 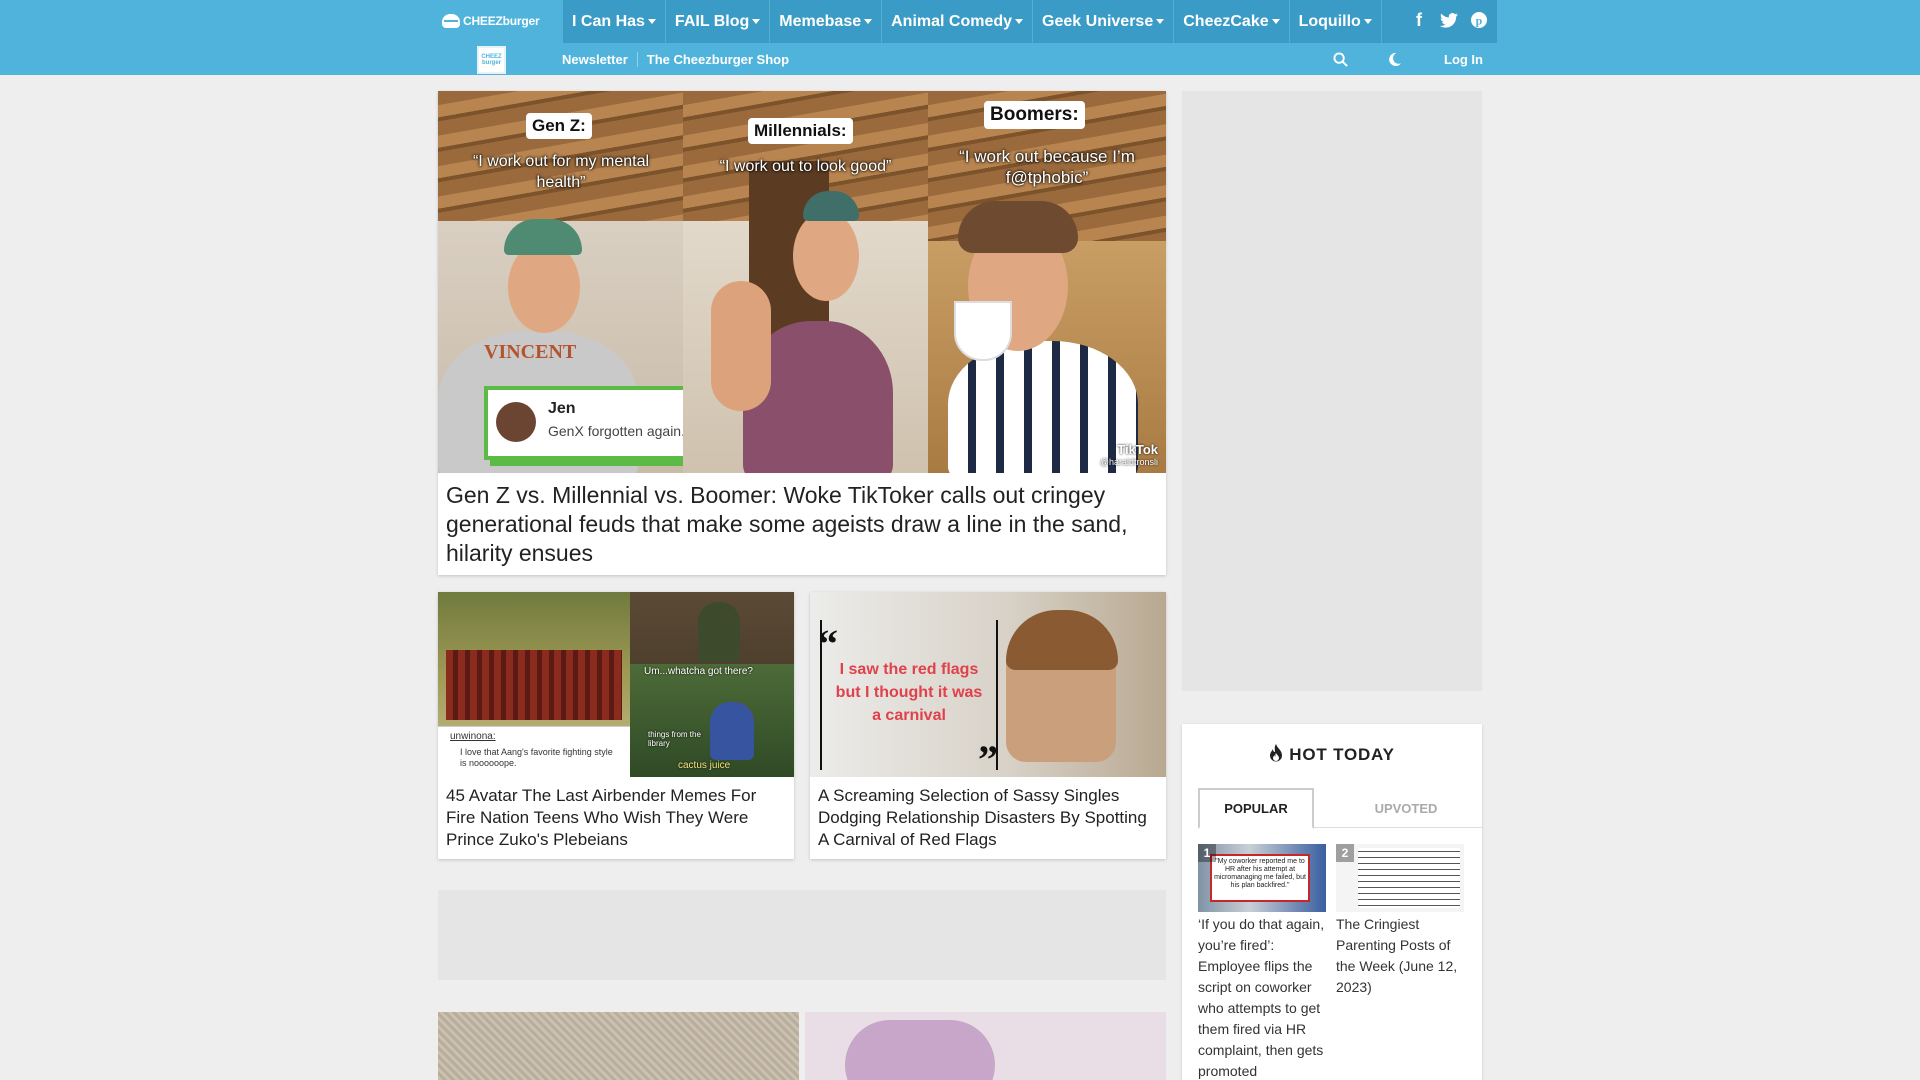 I want to click on sidebar-ad-placeholder, so click(x=1332, y=391).